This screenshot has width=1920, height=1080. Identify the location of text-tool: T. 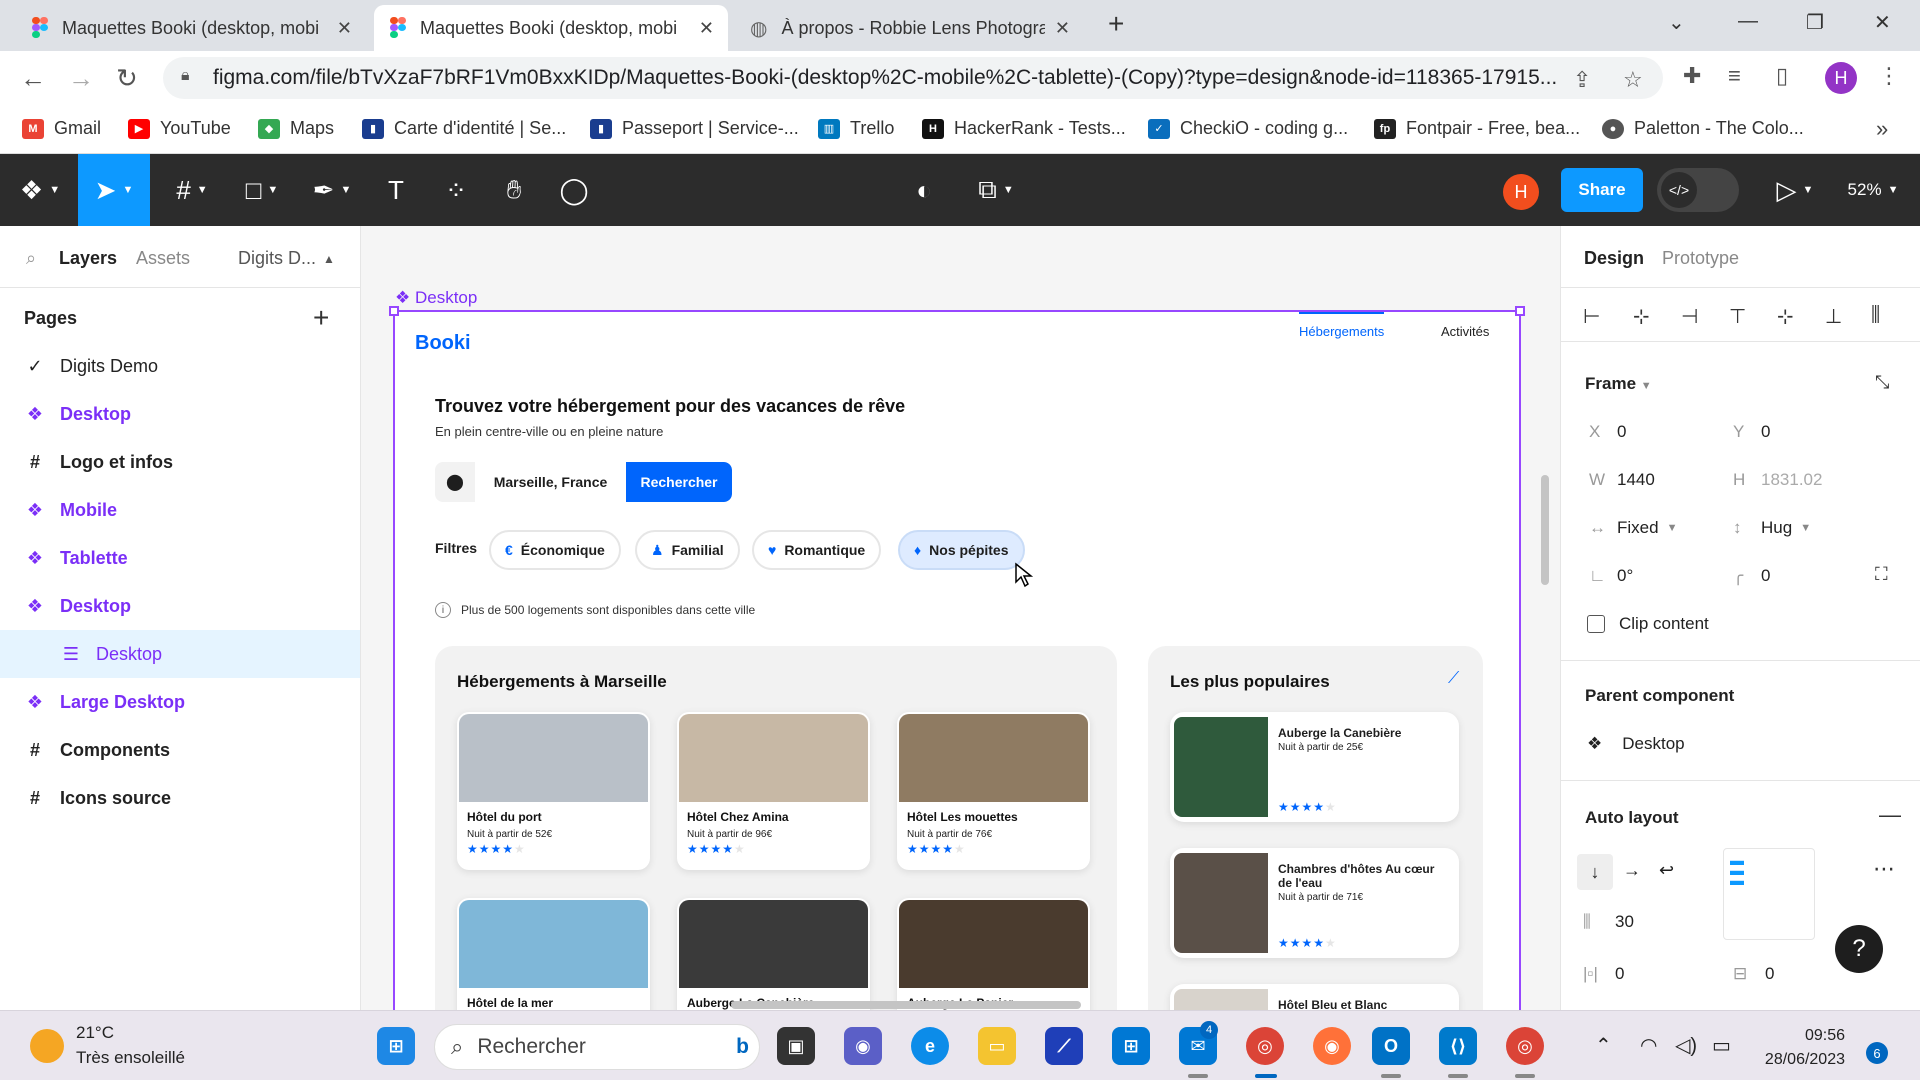
(396, 190).